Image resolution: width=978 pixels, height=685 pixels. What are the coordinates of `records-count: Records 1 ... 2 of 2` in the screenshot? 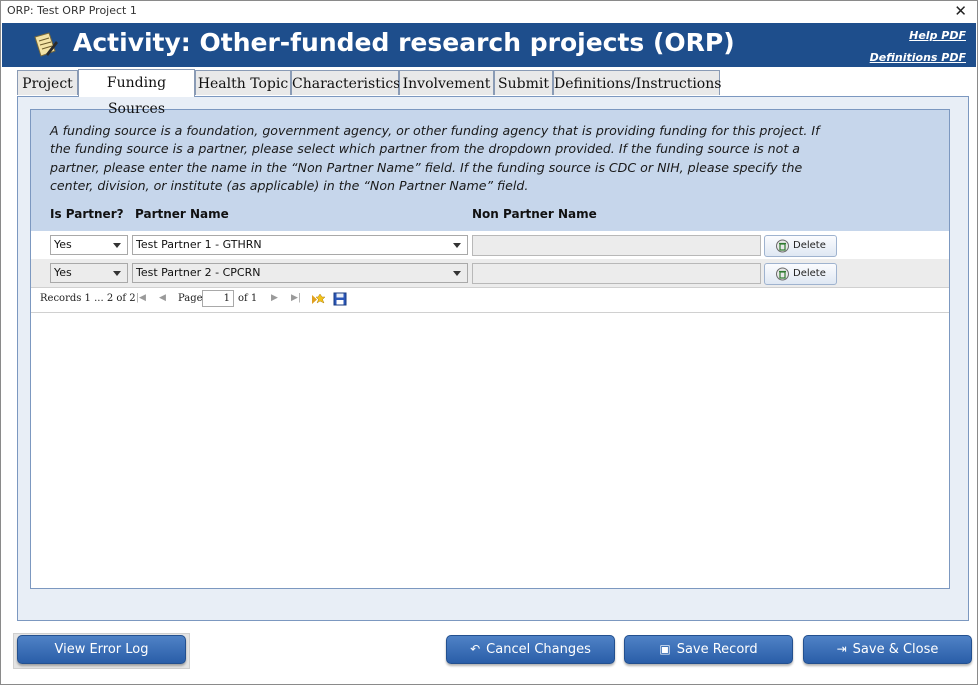 It's located at (88, 298).